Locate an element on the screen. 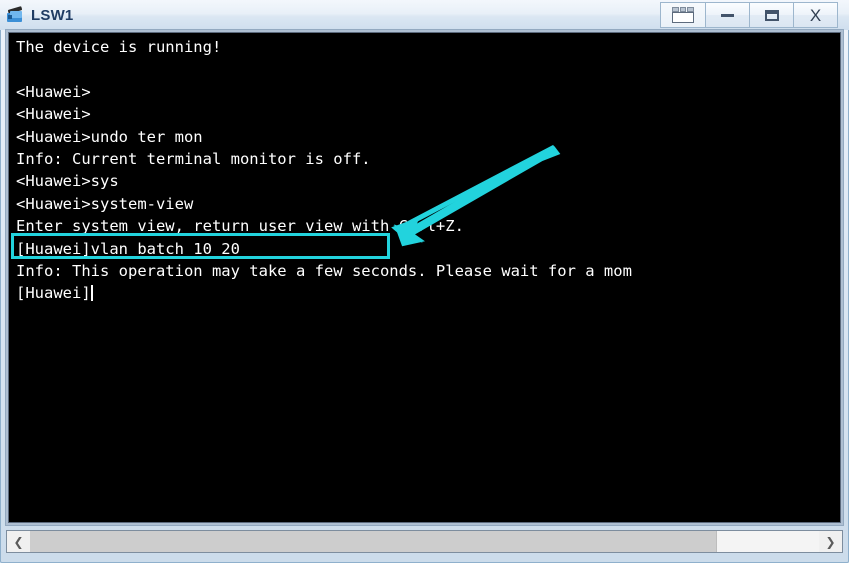 The height and width of the screenshot is (563, 849). window-controls: X is located at coordinates (749, 15).